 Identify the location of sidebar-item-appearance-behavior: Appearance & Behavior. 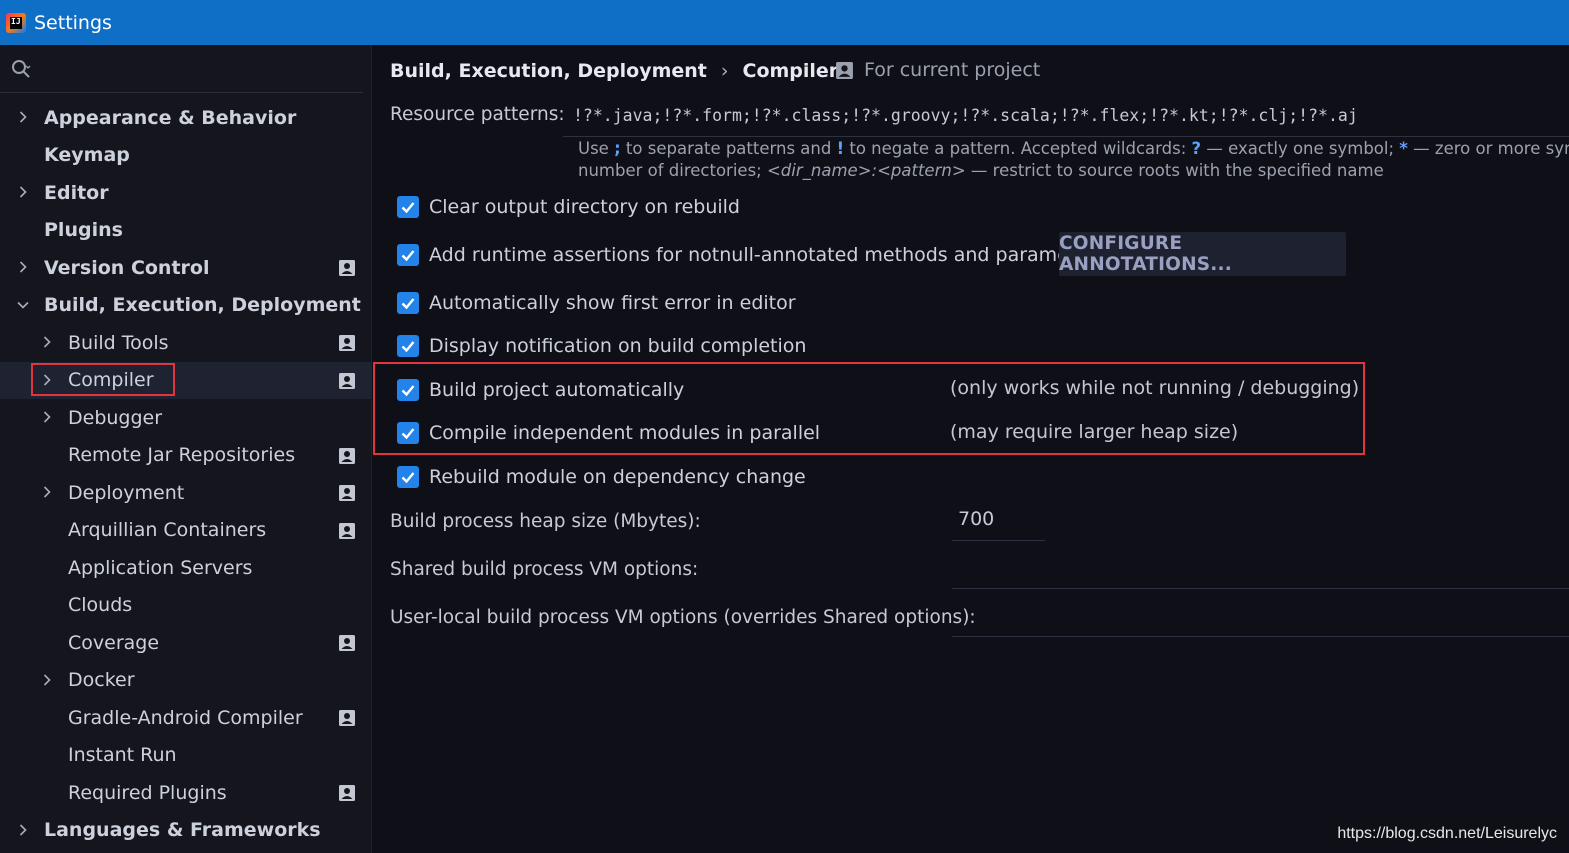
(186, 118).